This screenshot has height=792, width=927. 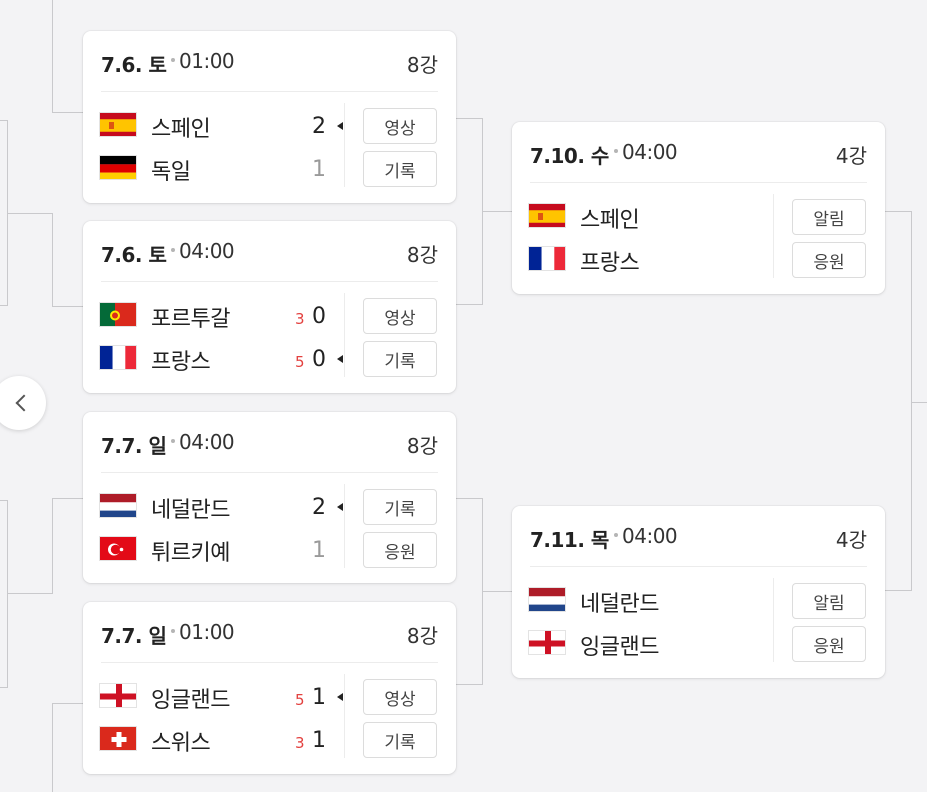 I want to click on prev-round-button, so click(x=23, y=403).